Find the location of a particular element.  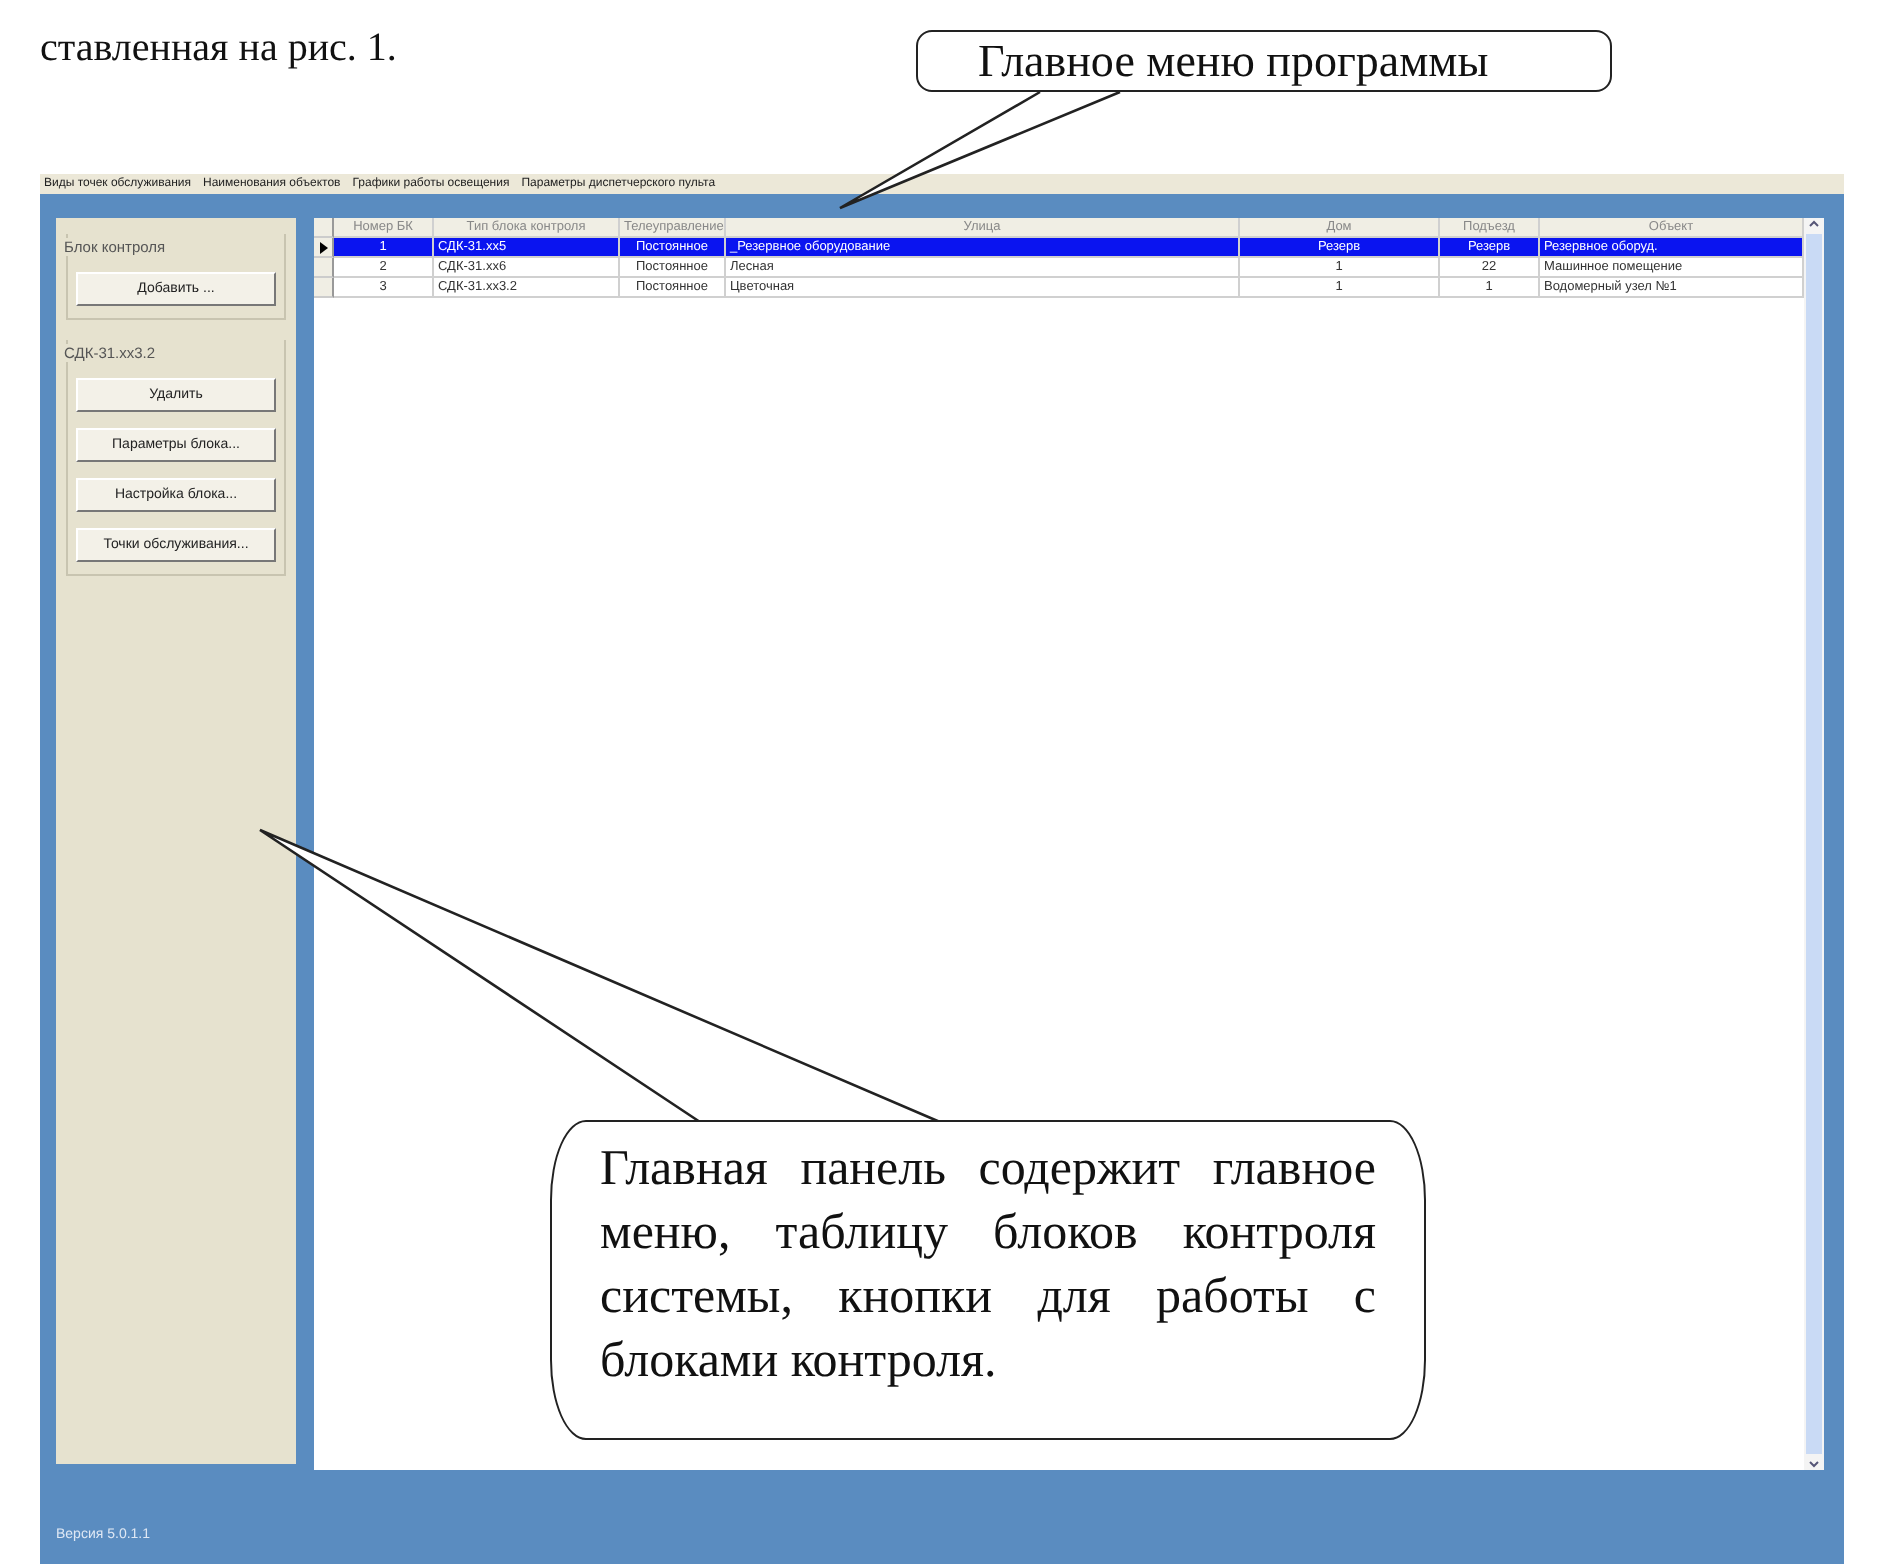

callout-text: Главное меню программы is located at coordinates (1264, 61).